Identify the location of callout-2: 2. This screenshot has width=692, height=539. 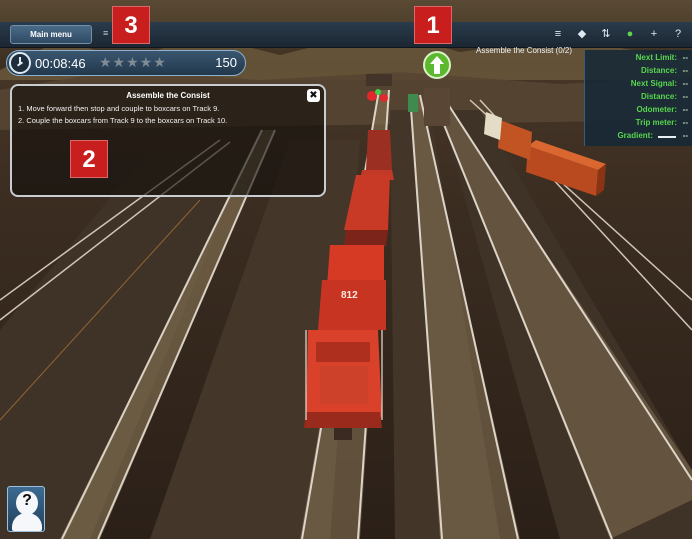
(89, 159).